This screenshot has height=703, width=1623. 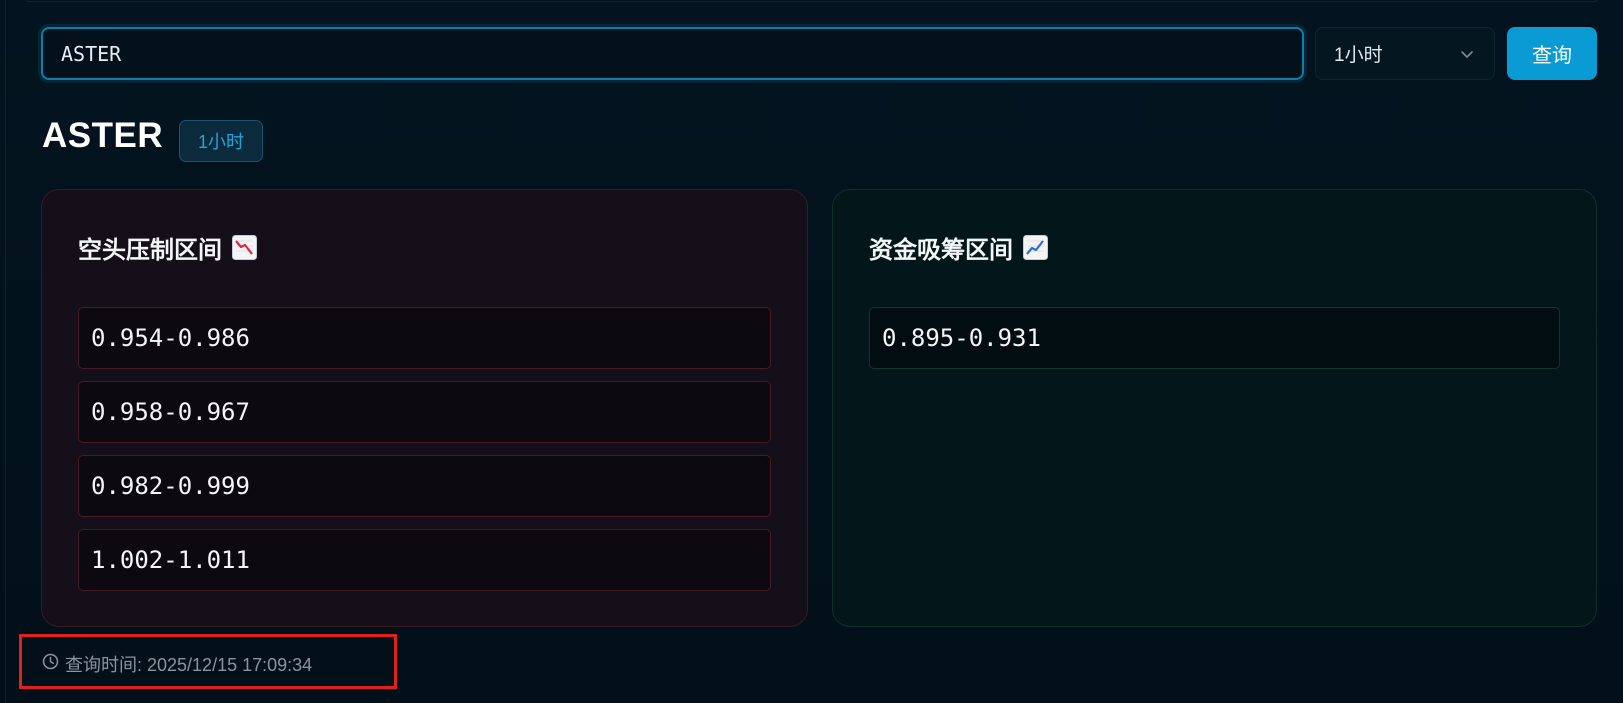 What do you see at coordinates (244, 247) in the screenshot?
I see `chart-decreasing-icon` at bounding box center [244, 247].